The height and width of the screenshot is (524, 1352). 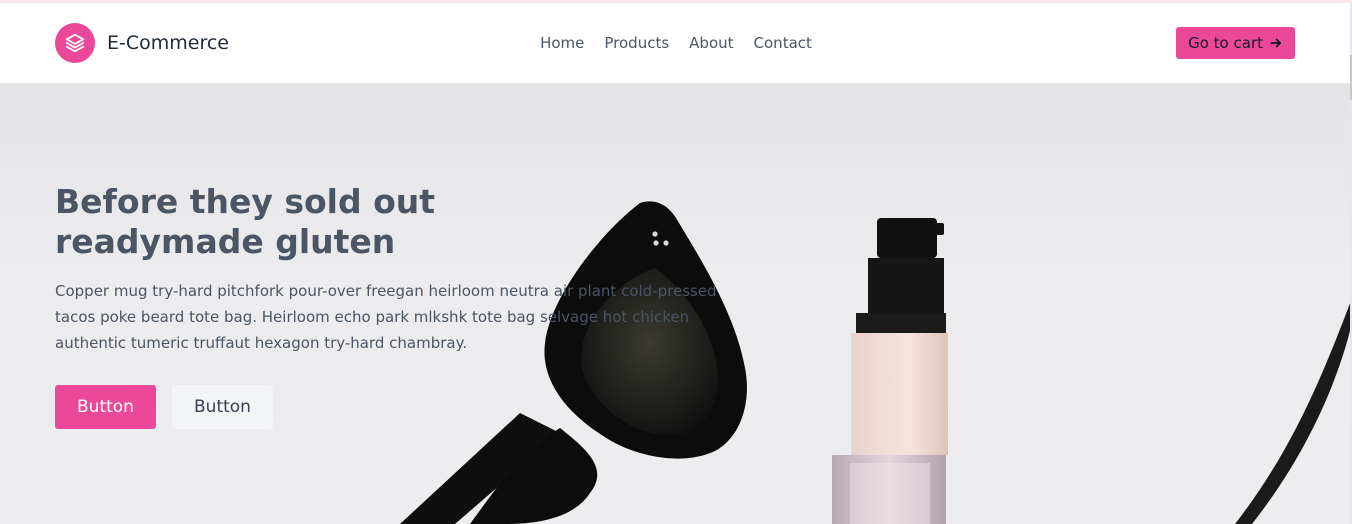 What do you see at coordinates (225, 241) in the screenshot?
I see `hero-title-line: readymade gluten` at bounding box center [225, 241].